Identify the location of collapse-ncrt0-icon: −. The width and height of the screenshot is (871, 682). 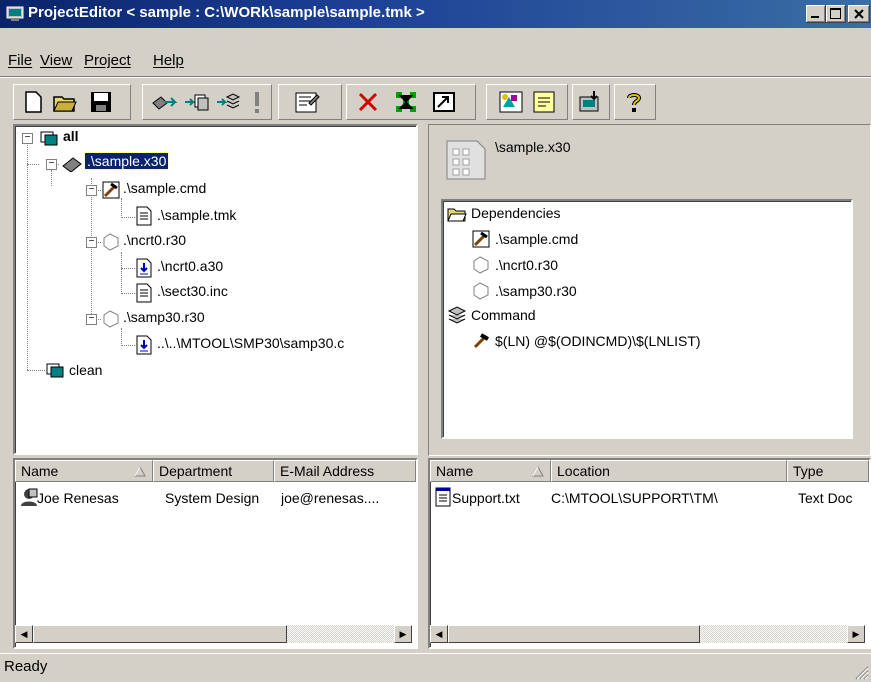
(91, 242).